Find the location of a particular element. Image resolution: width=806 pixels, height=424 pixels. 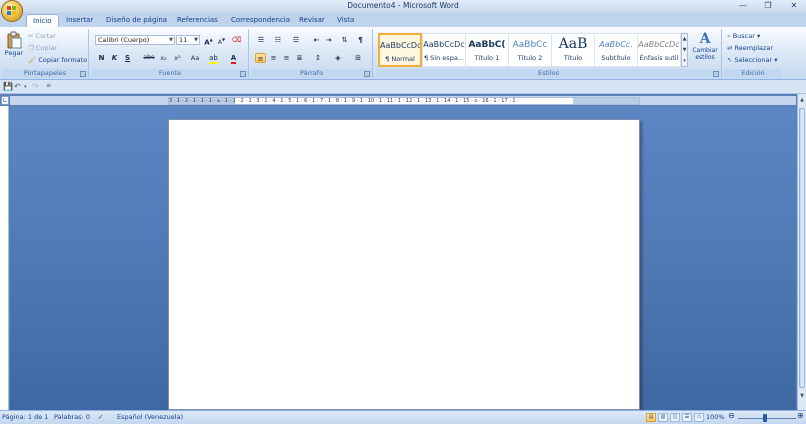

paste-button: Pegar is located at coordinates (14, 44).